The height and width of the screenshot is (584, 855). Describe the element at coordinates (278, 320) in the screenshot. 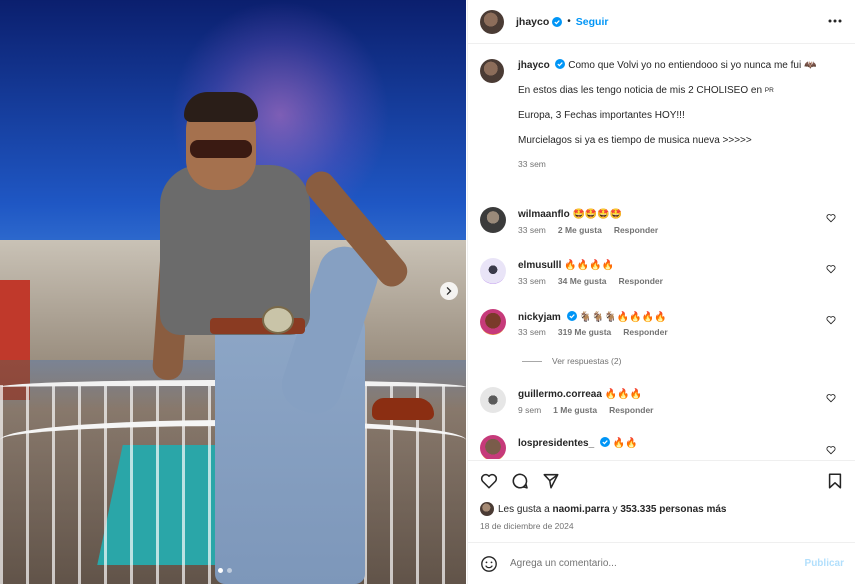

I see `person-buckle` at that location.